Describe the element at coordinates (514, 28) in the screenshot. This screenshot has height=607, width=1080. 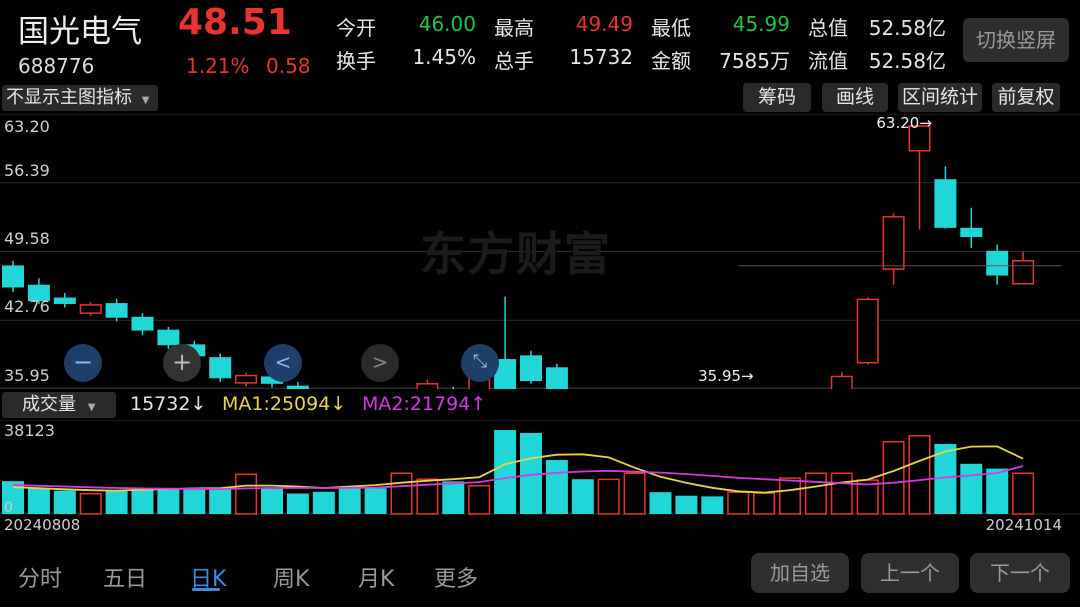
I see `stat-label: 最高` at that location.